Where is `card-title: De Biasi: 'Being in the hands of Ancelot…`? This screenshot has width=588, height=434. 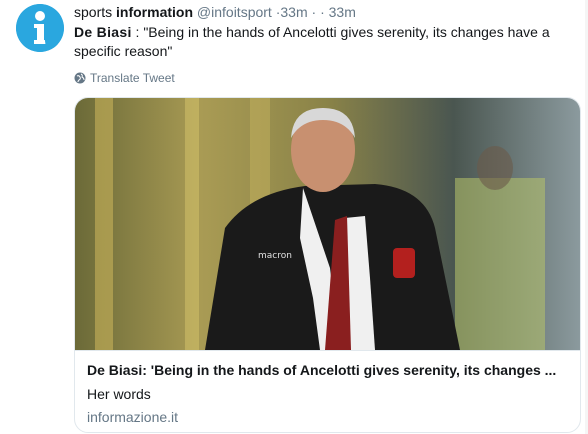 card-title: De Biasi: 'Being in the hands of Ancelot… is located at coordinates (329, 370).